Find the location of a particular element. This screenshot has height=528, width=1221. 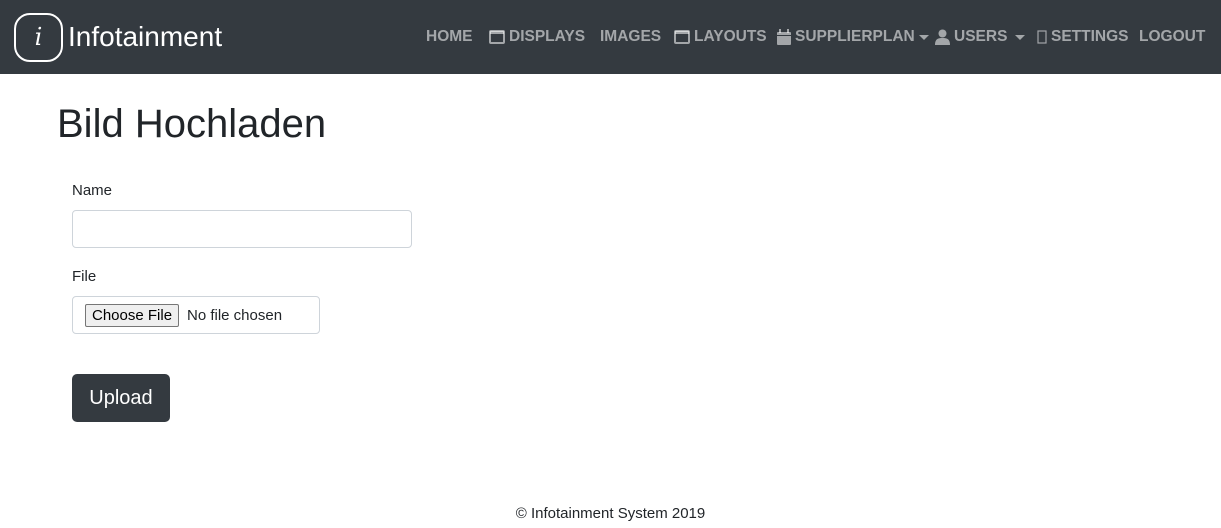

nav-displays-label: DISPLAYS is located at coordinates (547, 36).